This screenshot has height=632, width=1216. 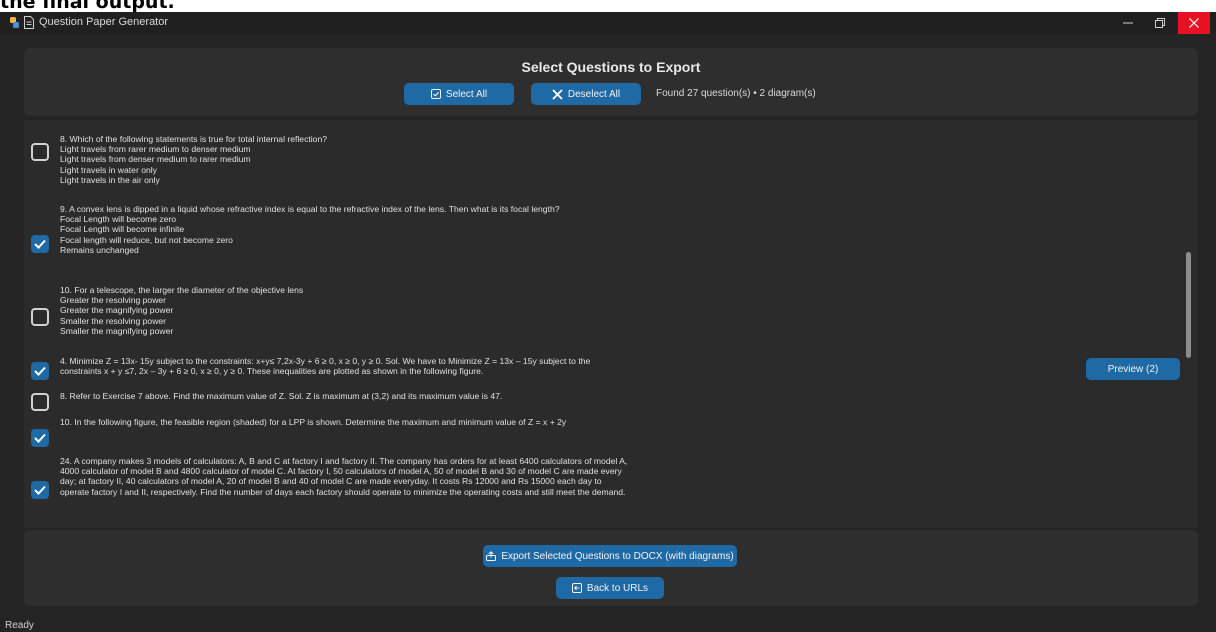 What do you see at coordinates (608, 6) in the screenshot?
I see `top-overlay-text: the final output.` at bounding box center [608, 6].